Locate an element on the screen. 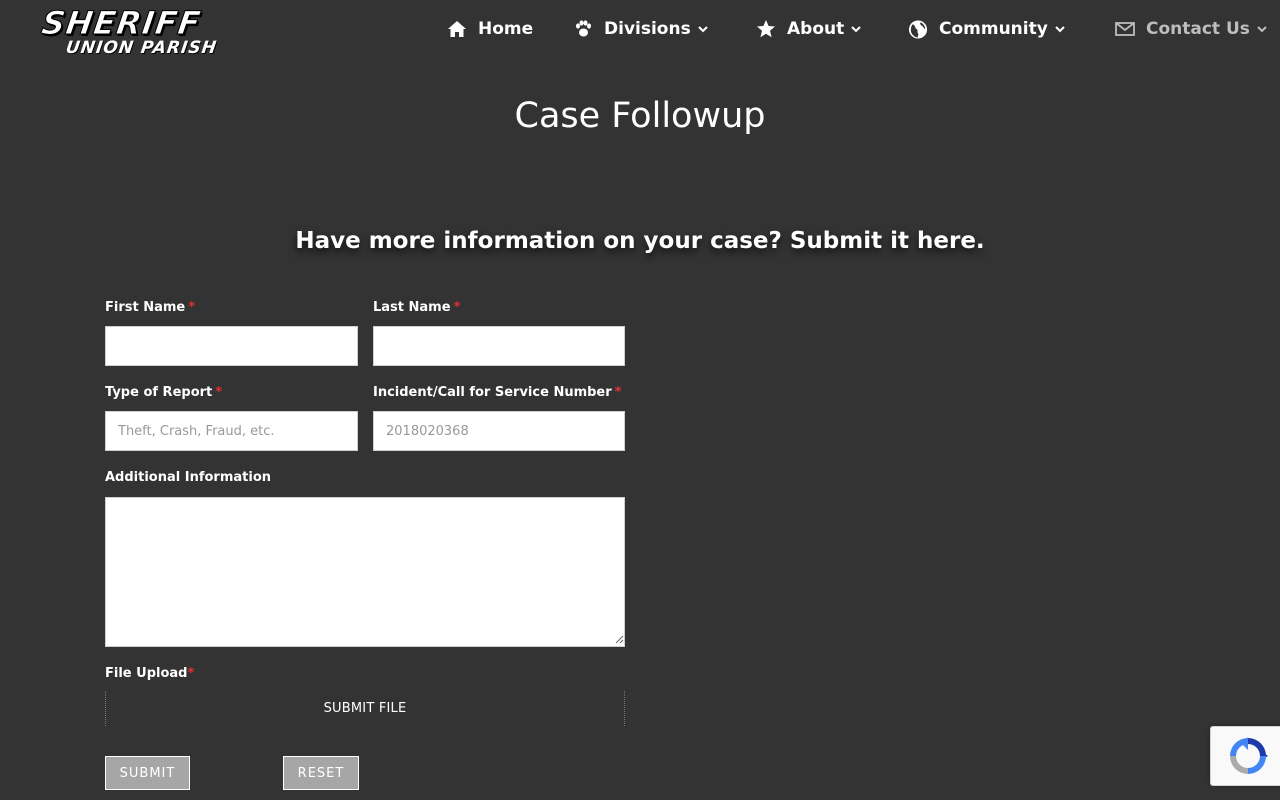  additional-info-textarea is located at coordinates (365, 572).